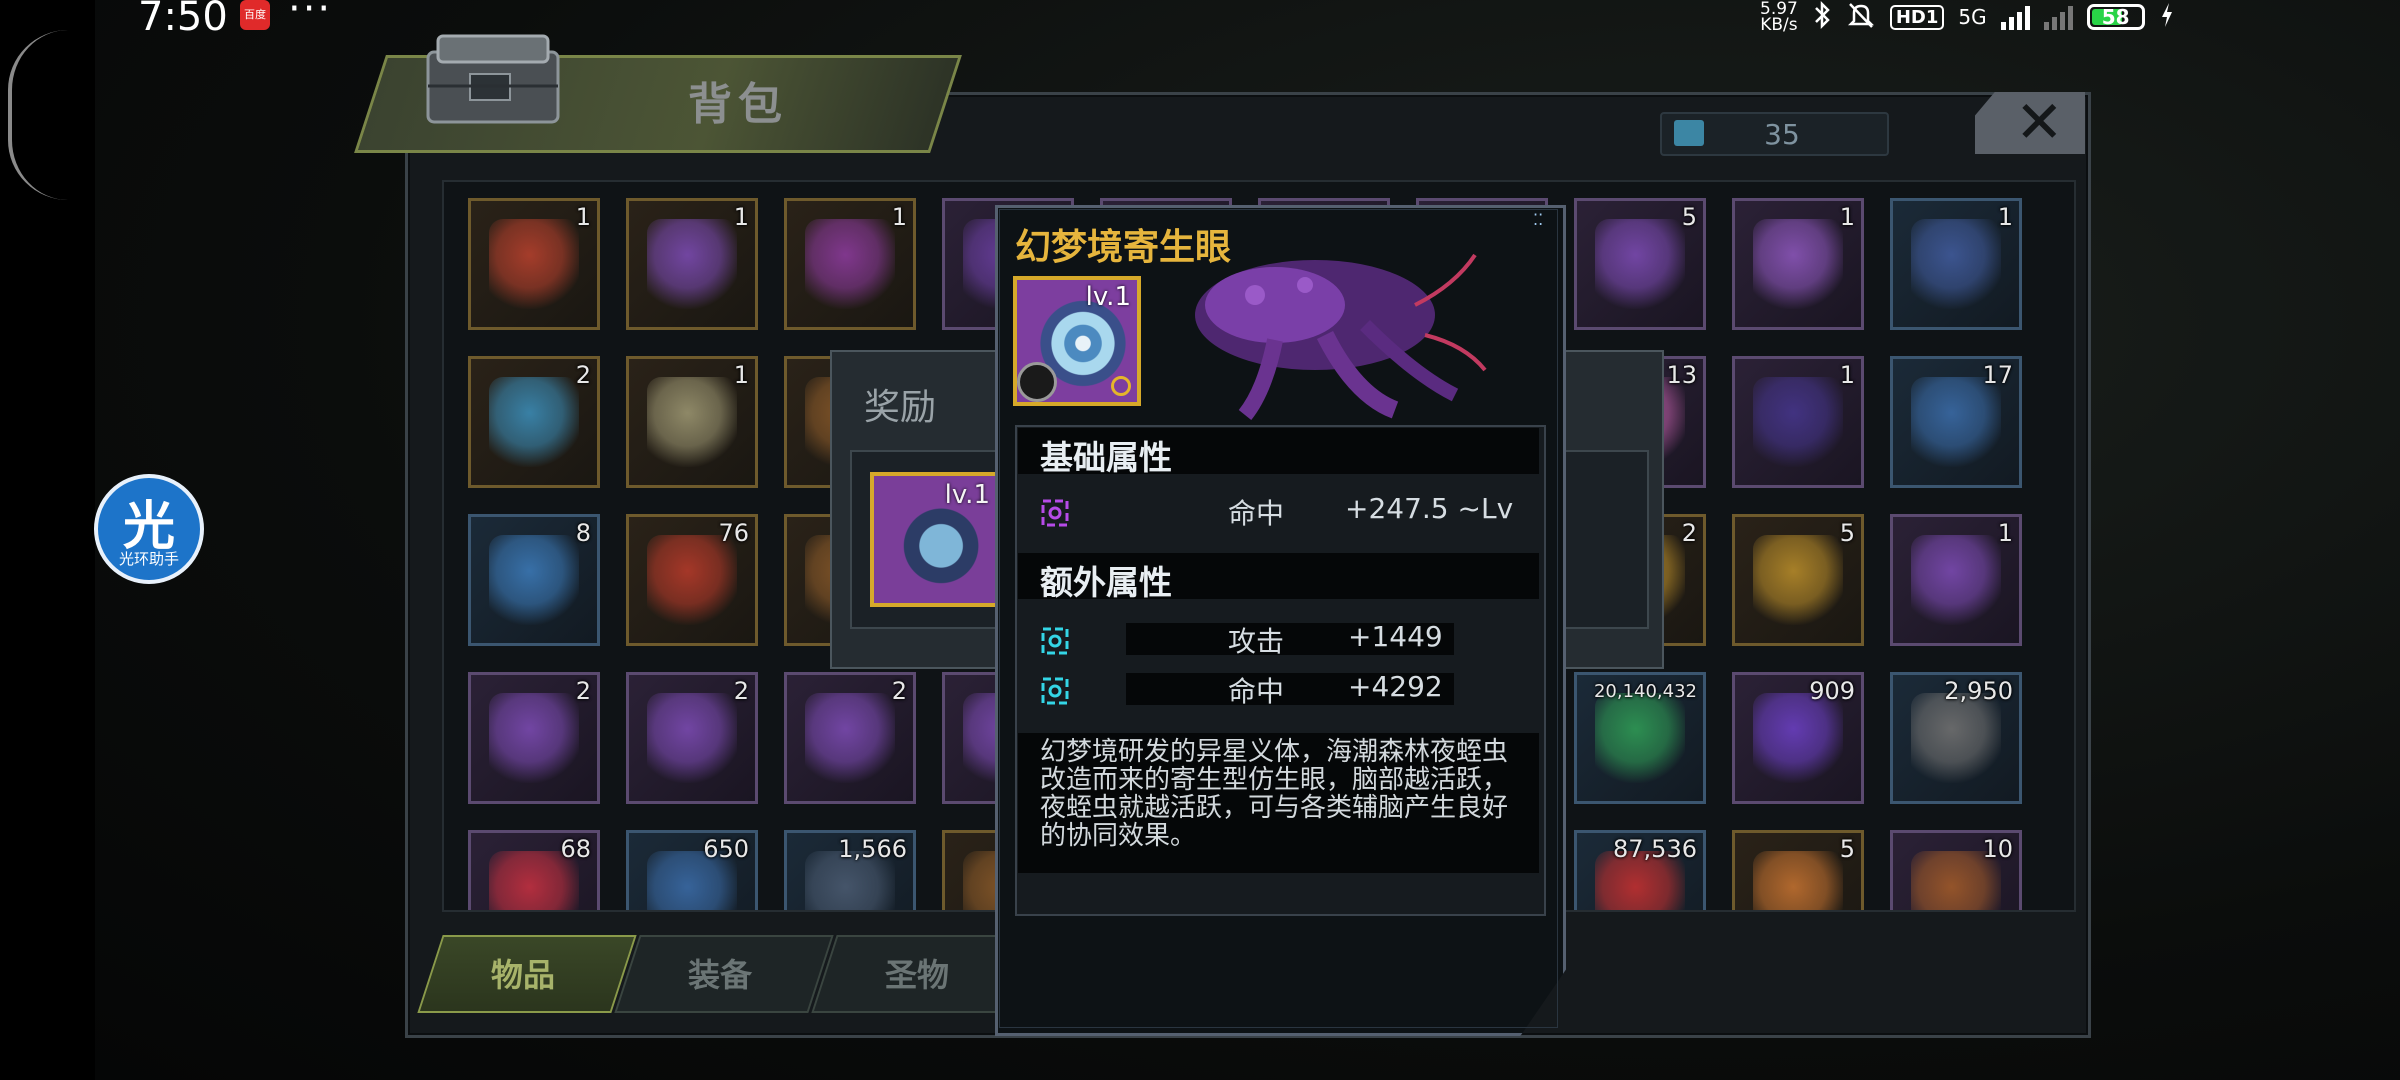  I want to click on inventory-slot: 20,140,432, so click(1640, 738).